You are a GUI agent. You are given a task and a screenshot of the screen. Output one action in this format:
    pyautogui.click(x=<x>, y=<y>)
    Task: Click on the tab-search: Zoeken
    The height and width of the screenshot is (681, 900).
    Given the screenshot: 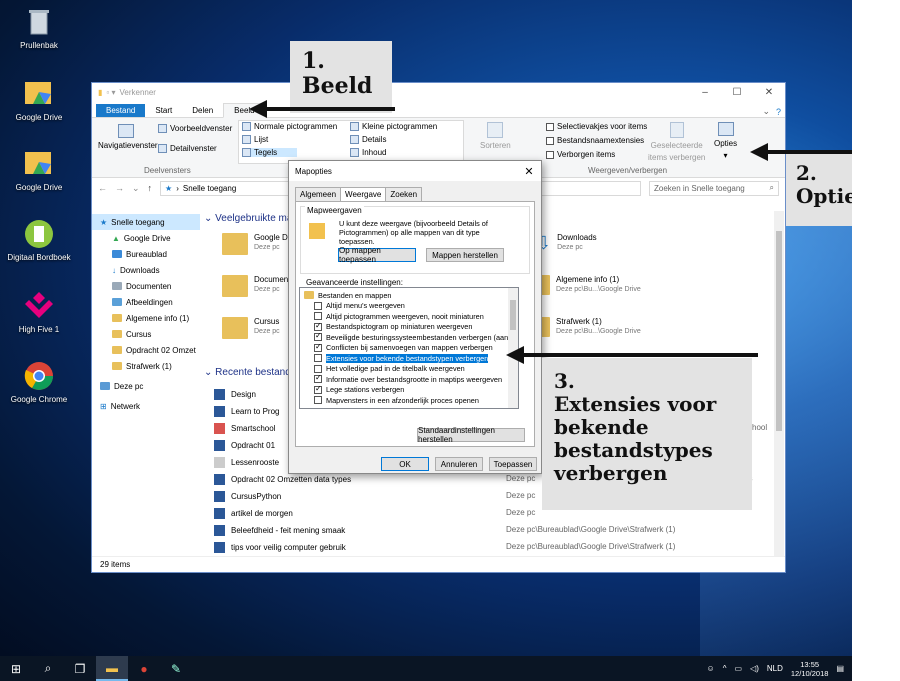 What is the action you would take?
    pyautogui.click(x=404, y=194)
    